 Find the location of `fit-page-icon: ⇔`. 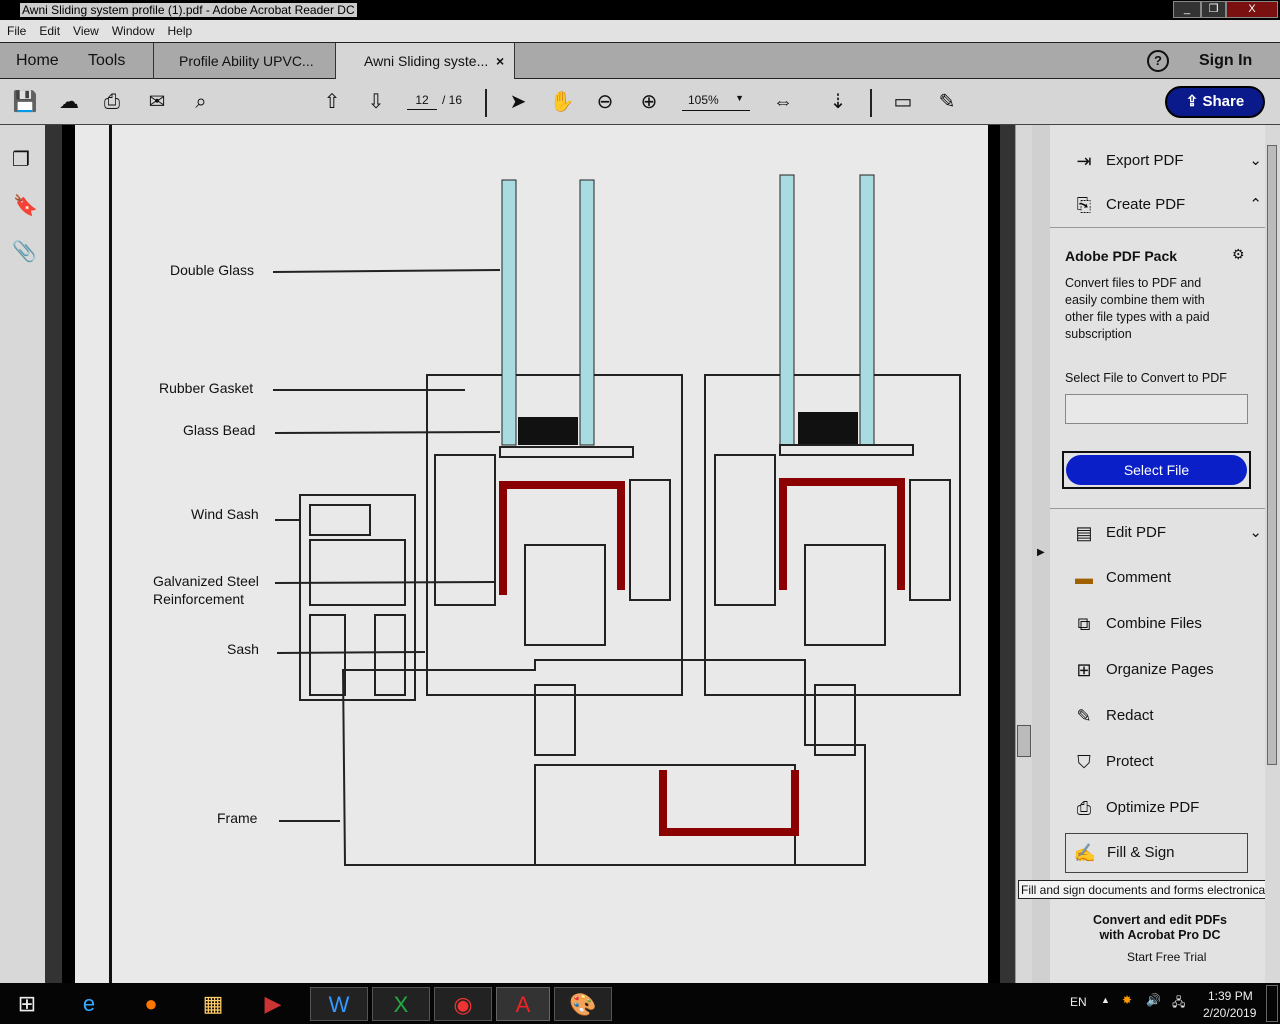

fit-page-icon: ⇔ is located at coordinates (783, 102).